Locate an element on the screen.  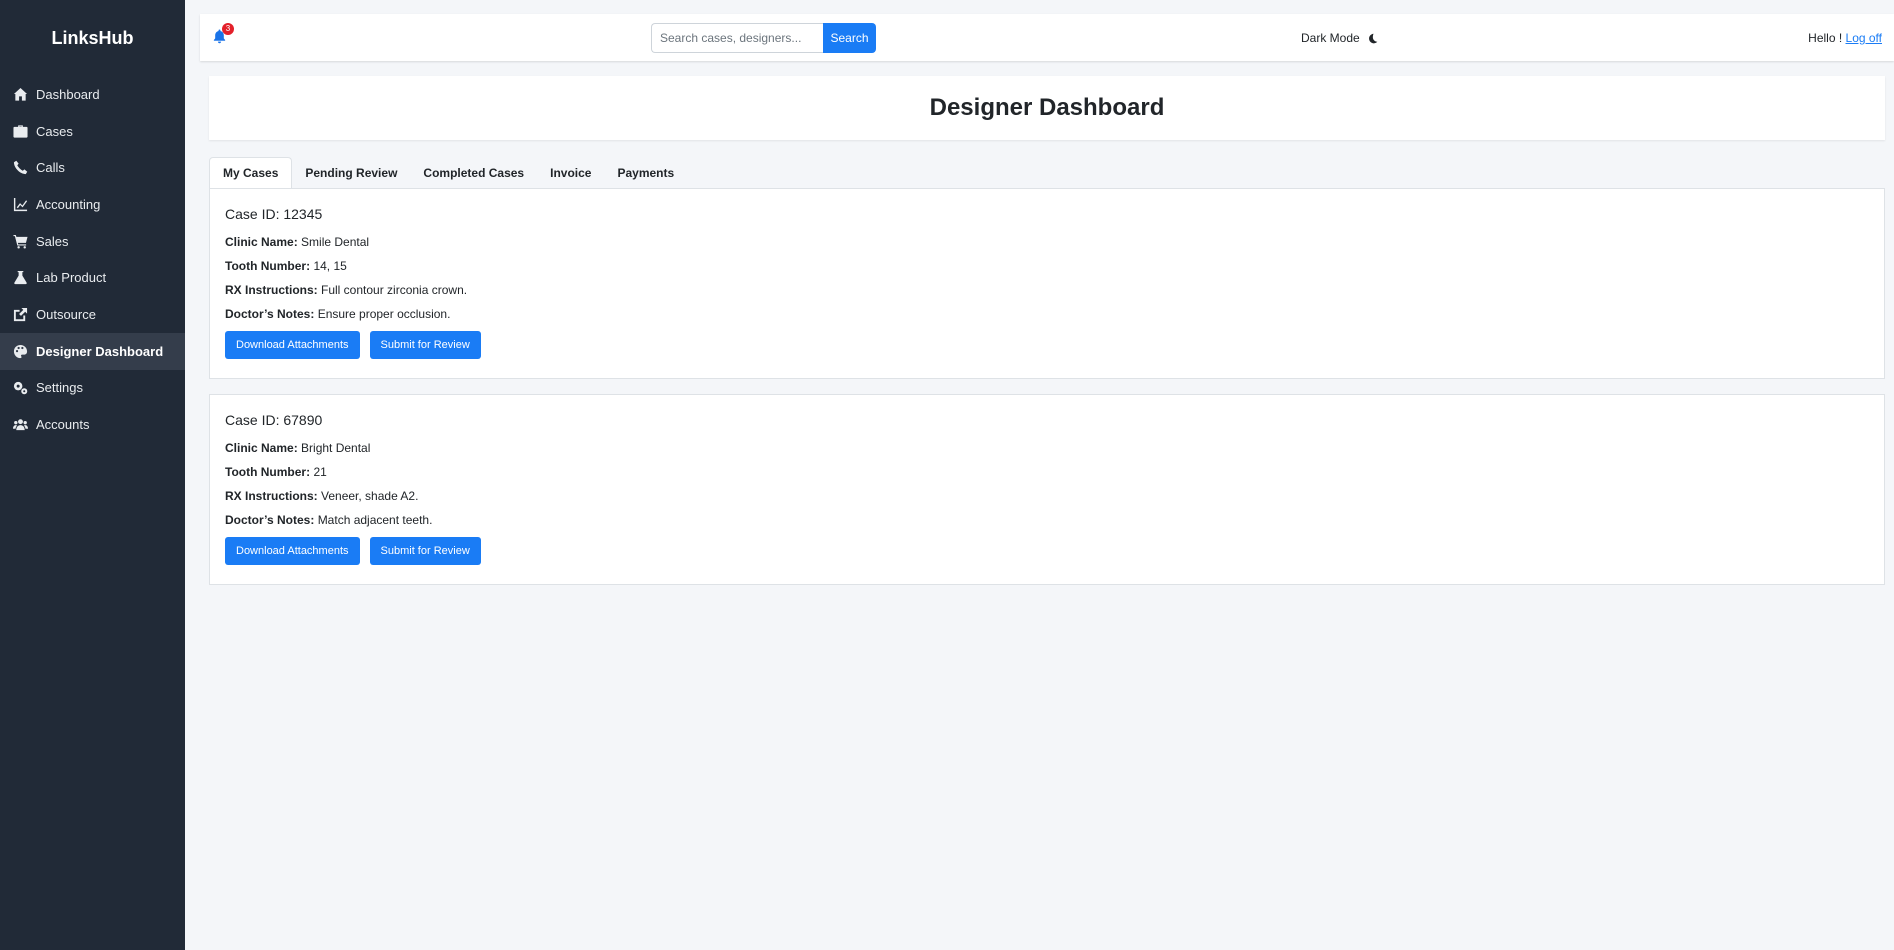
sidebar-item-label: Accounting is located at coordinates (68, 204).